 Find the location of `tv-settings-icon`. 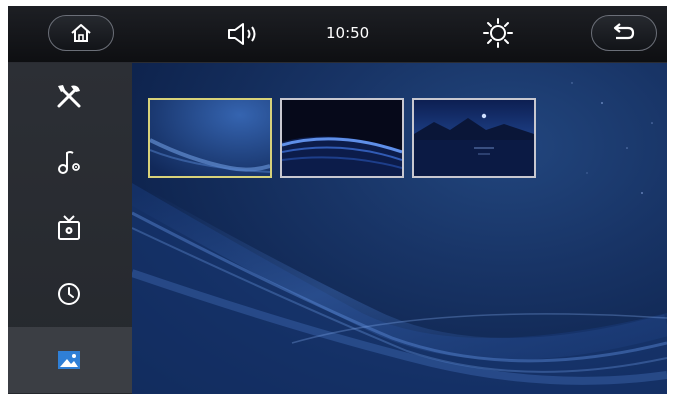

tv-settings-icon is located at coordinates (69, 227).